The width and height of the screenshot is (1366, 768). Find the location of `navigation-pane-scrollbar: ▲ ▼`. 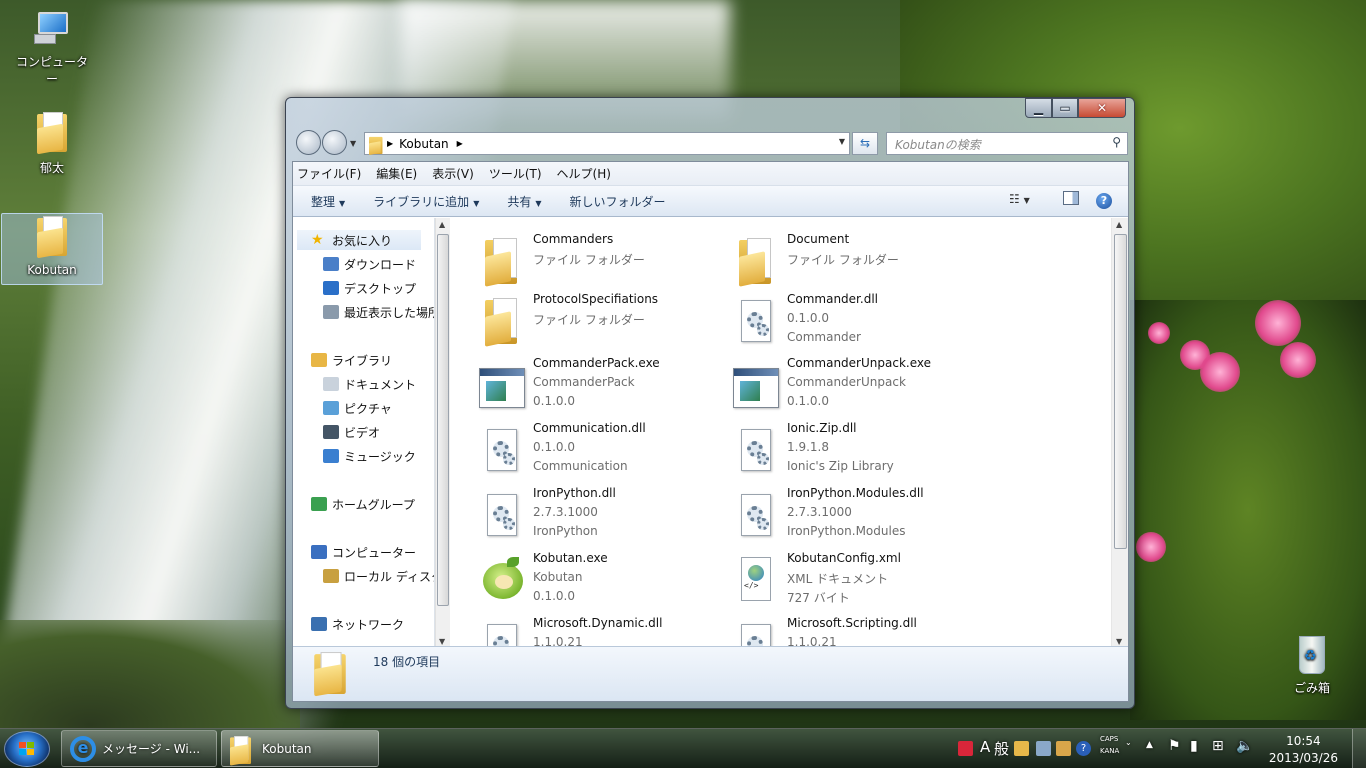

navigation-pane-scrollbar: ▲ ▼ is located at coordinates (442, 433).